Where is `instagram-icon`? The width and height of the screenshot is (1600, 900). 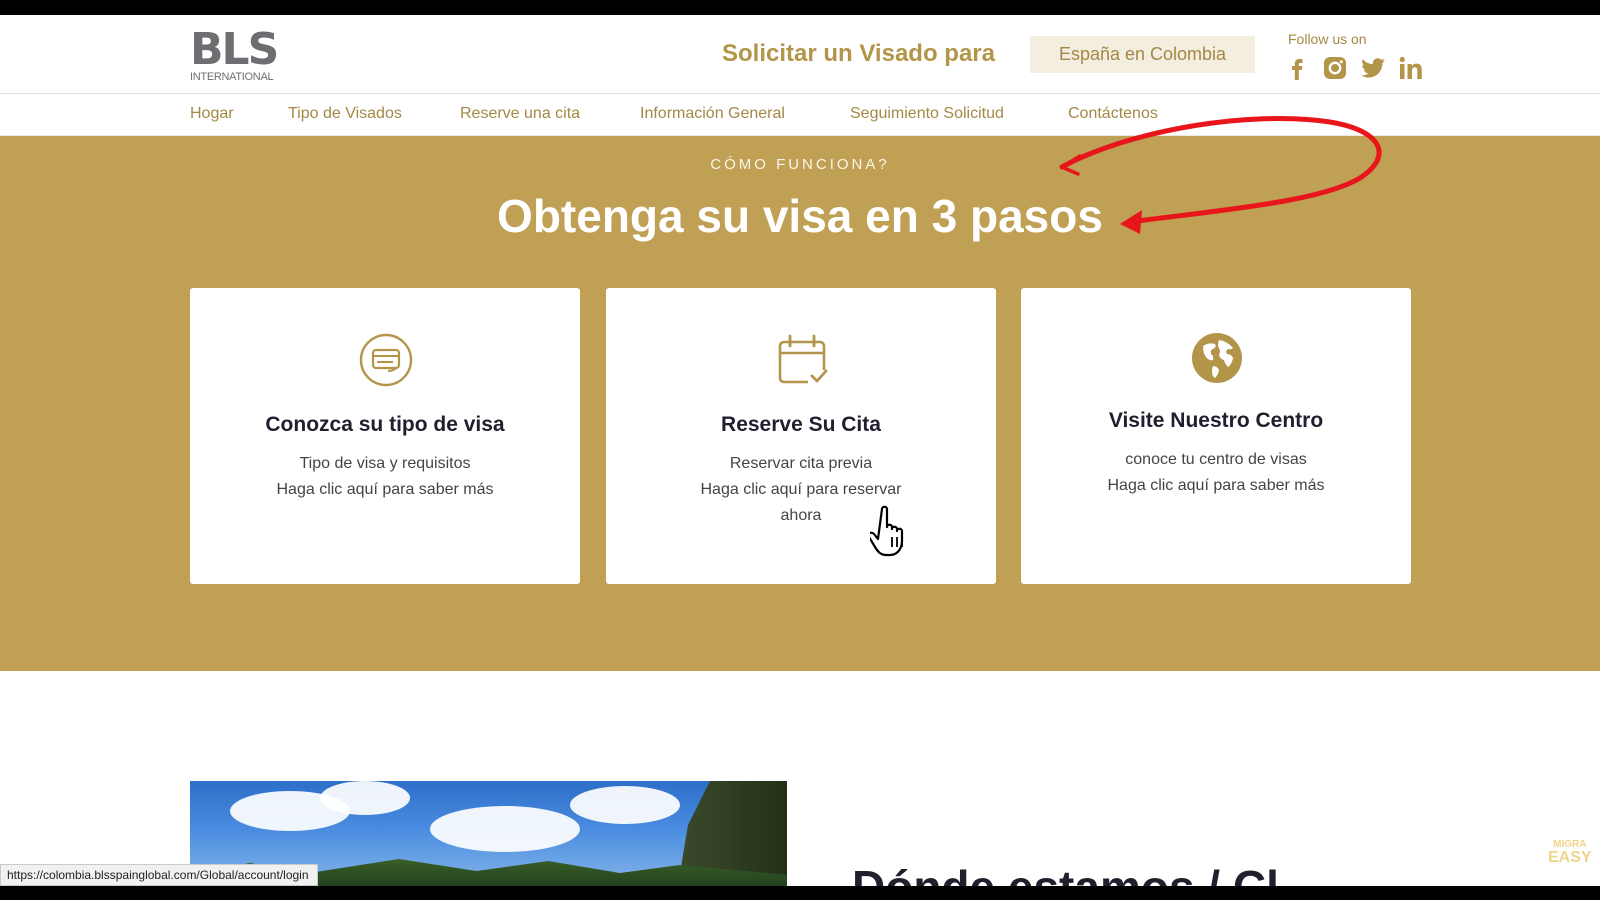
instagram-icon is located at coordinates (1335, 68).